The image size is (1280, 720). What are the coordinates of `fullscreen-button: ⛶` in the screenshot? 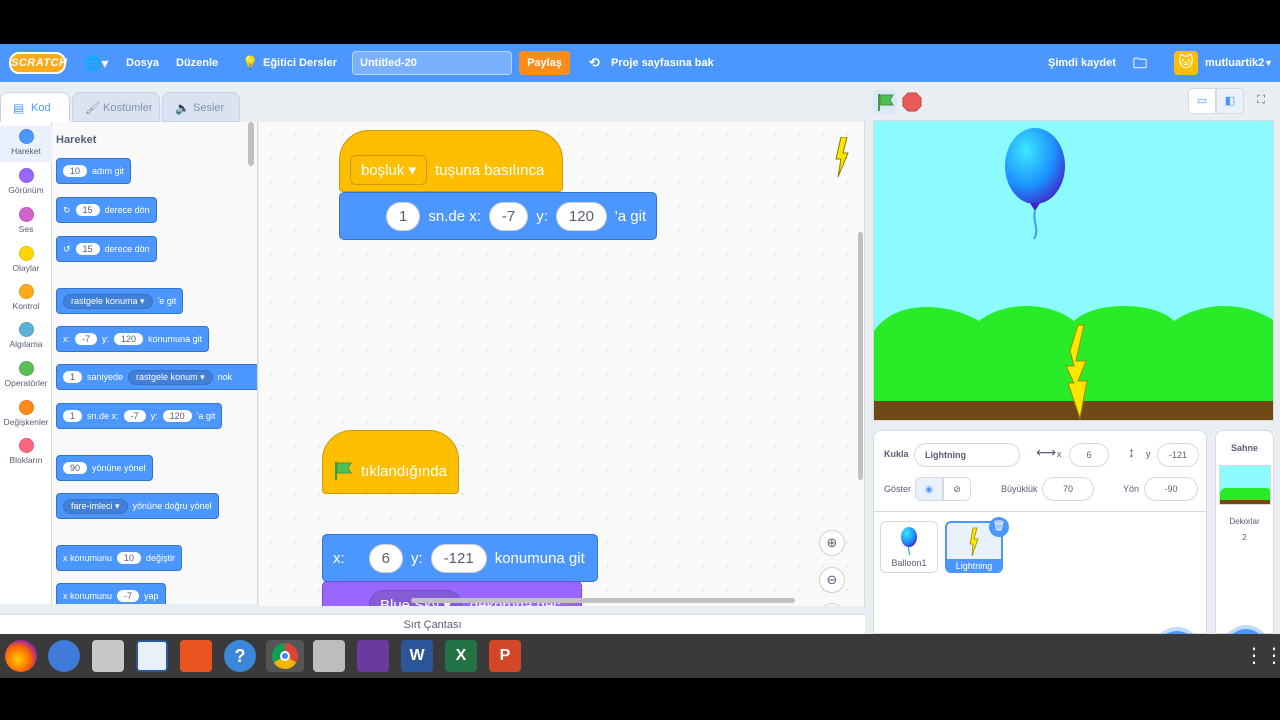 It's located at (1261, 101).